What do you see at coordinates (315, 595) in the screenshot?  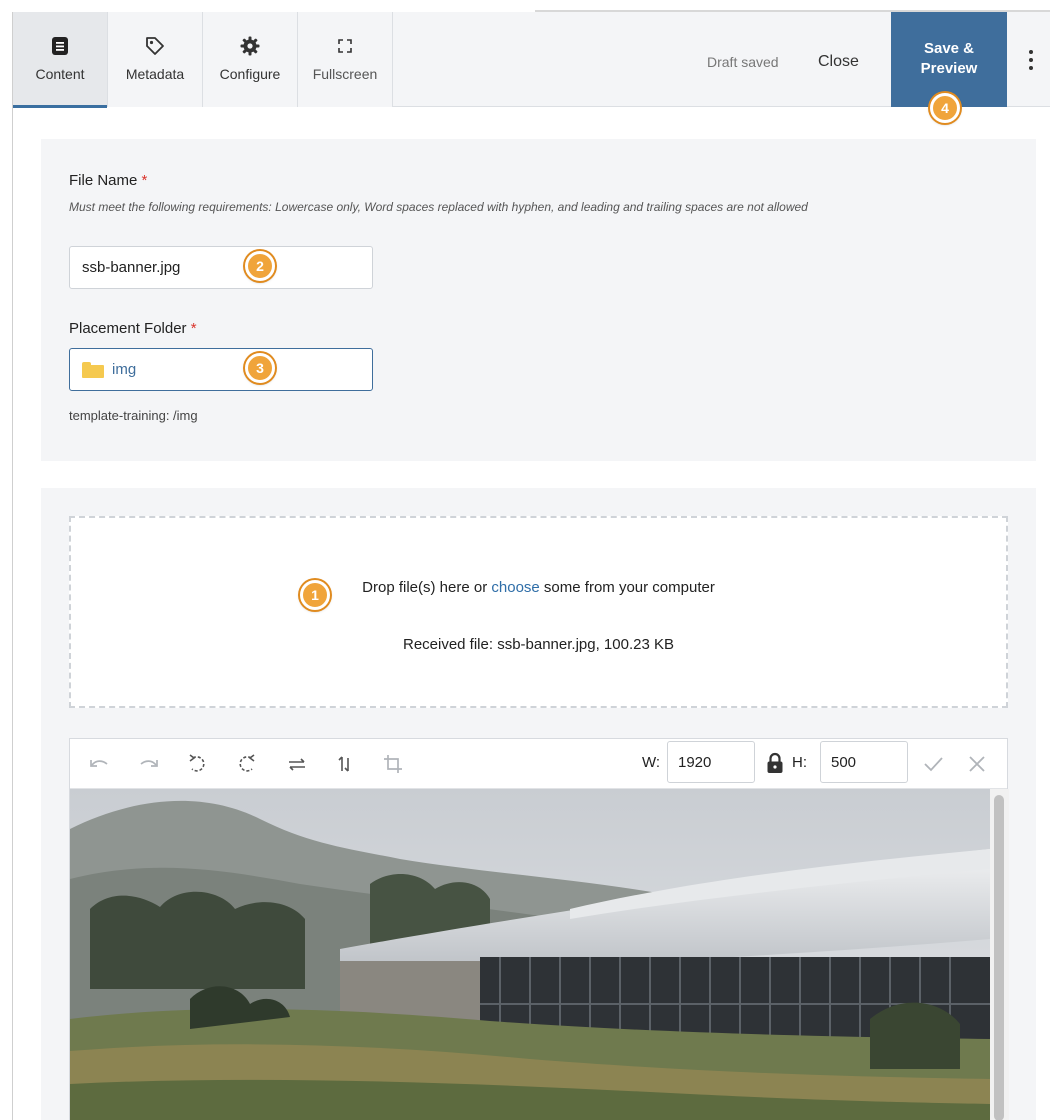 I see `callout-1: 1` at bounding box center [315, 595].